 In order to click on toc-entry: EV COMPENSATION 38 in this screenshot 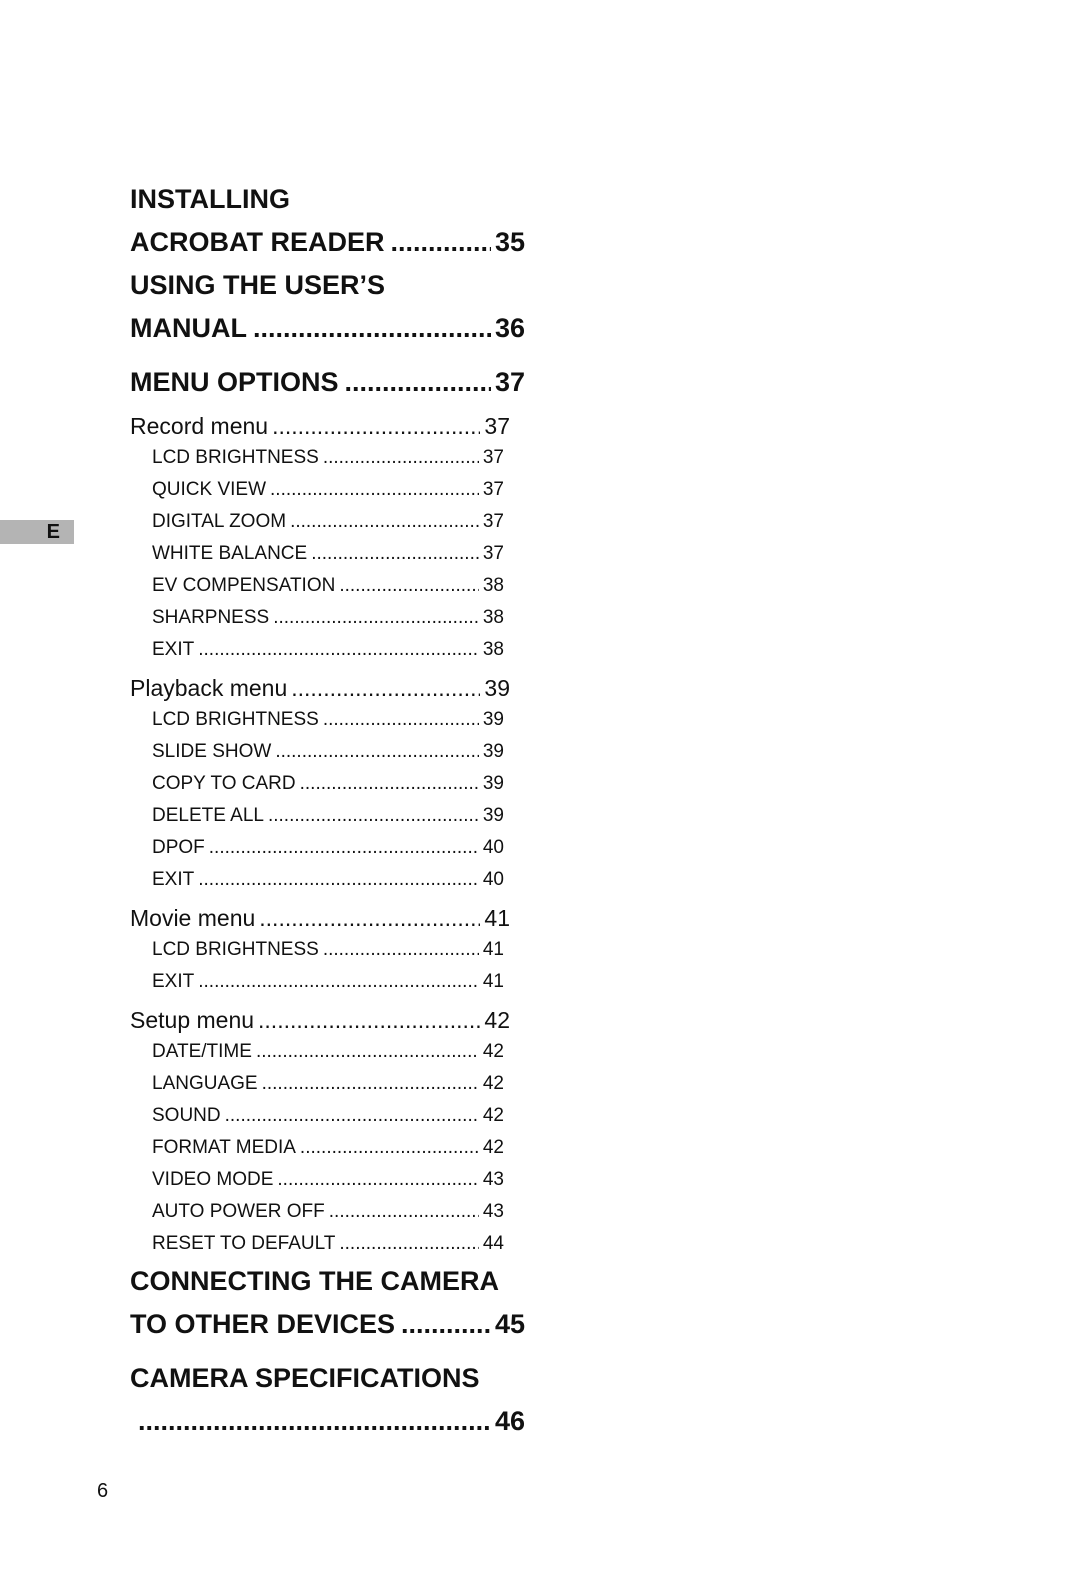, I will do `click(317, 586)`.